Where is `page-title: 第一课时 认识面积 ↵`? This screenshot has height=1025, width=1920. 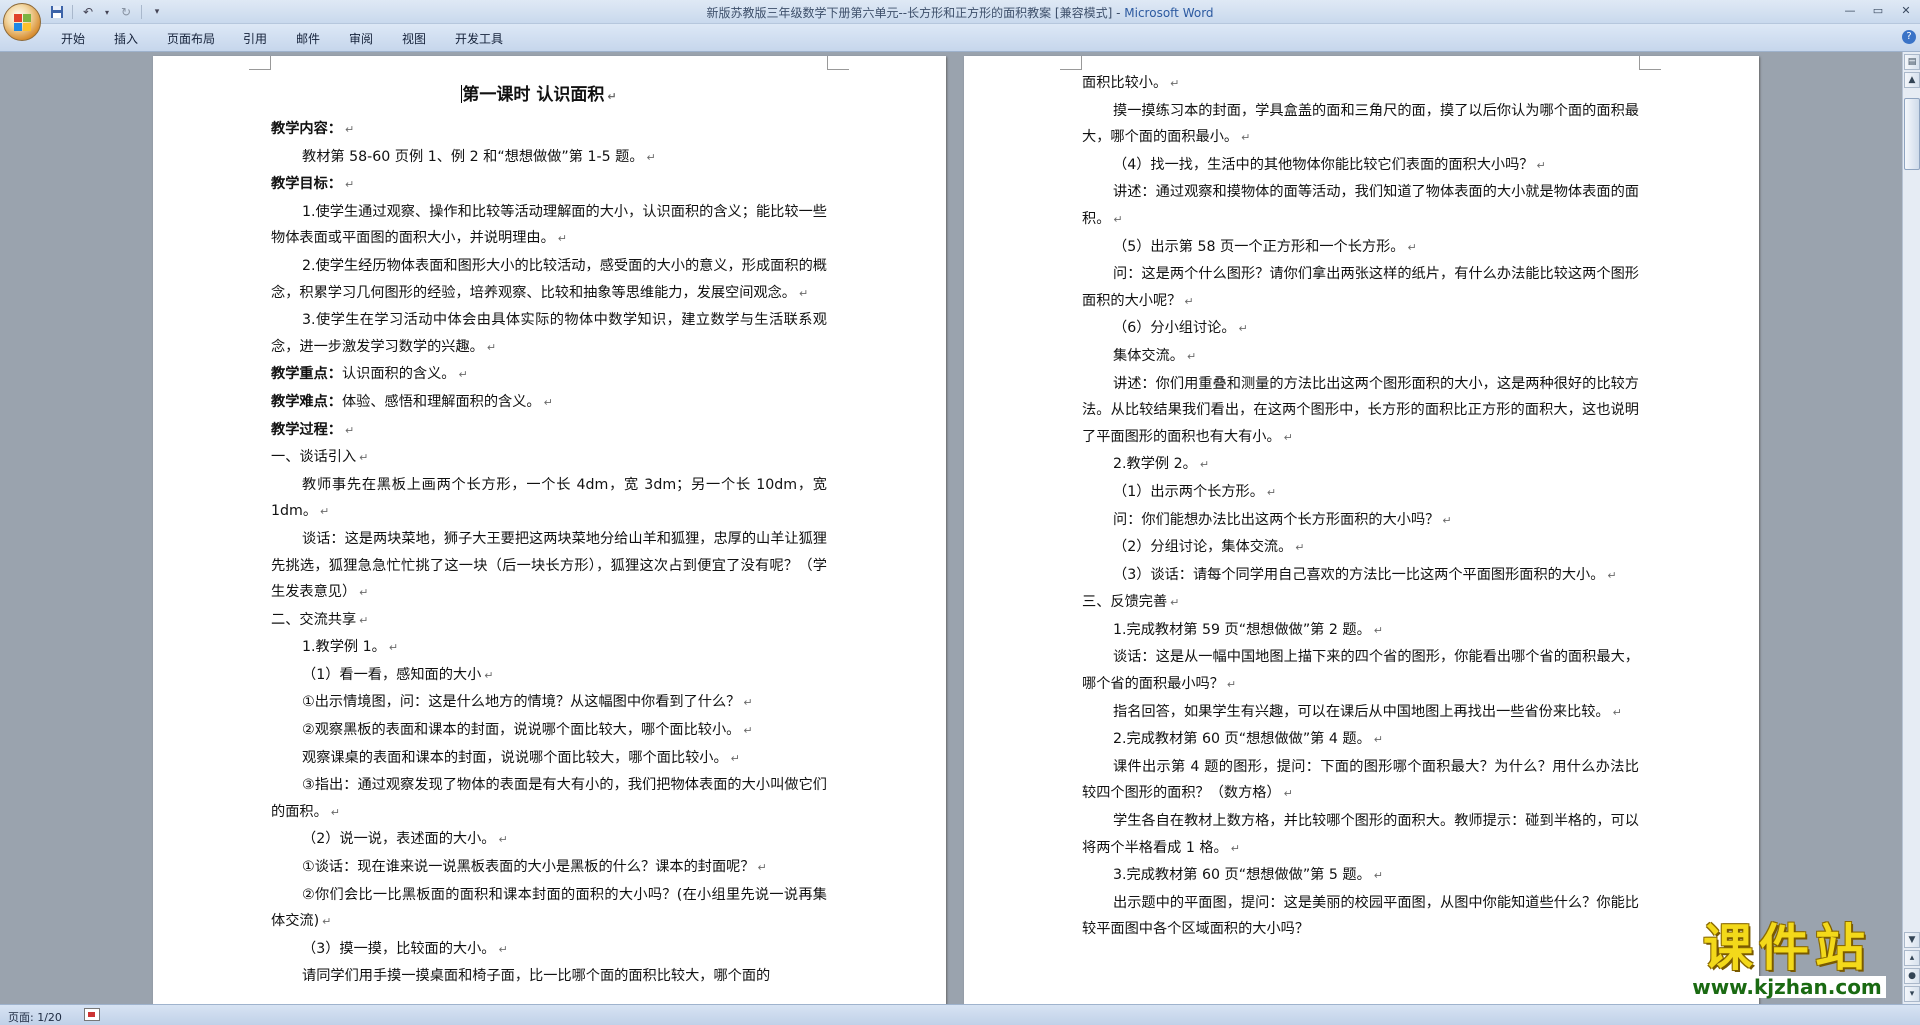
page-title: 第一课时 认识面积 ↵ is located at coordinates (539, 95).